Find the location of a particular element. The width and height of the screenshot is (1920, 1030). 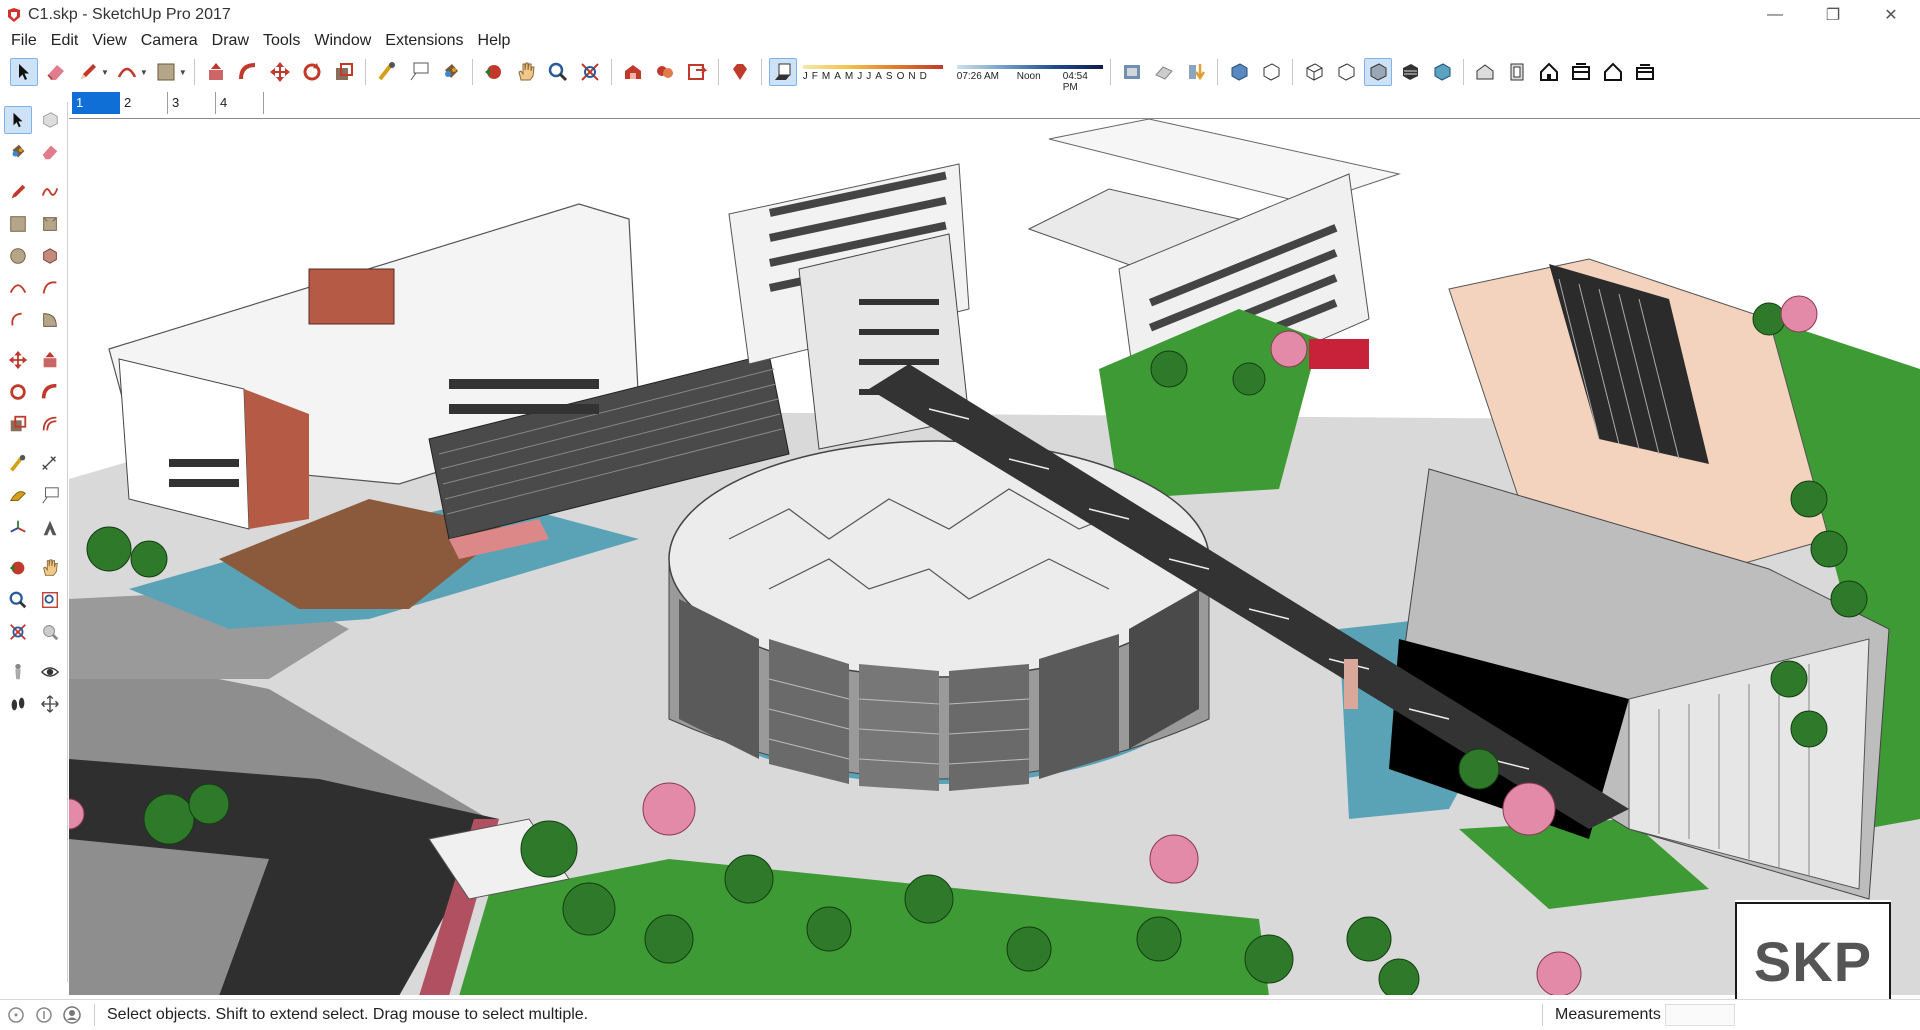

front-view-button is located at coordinates (1549, 72).